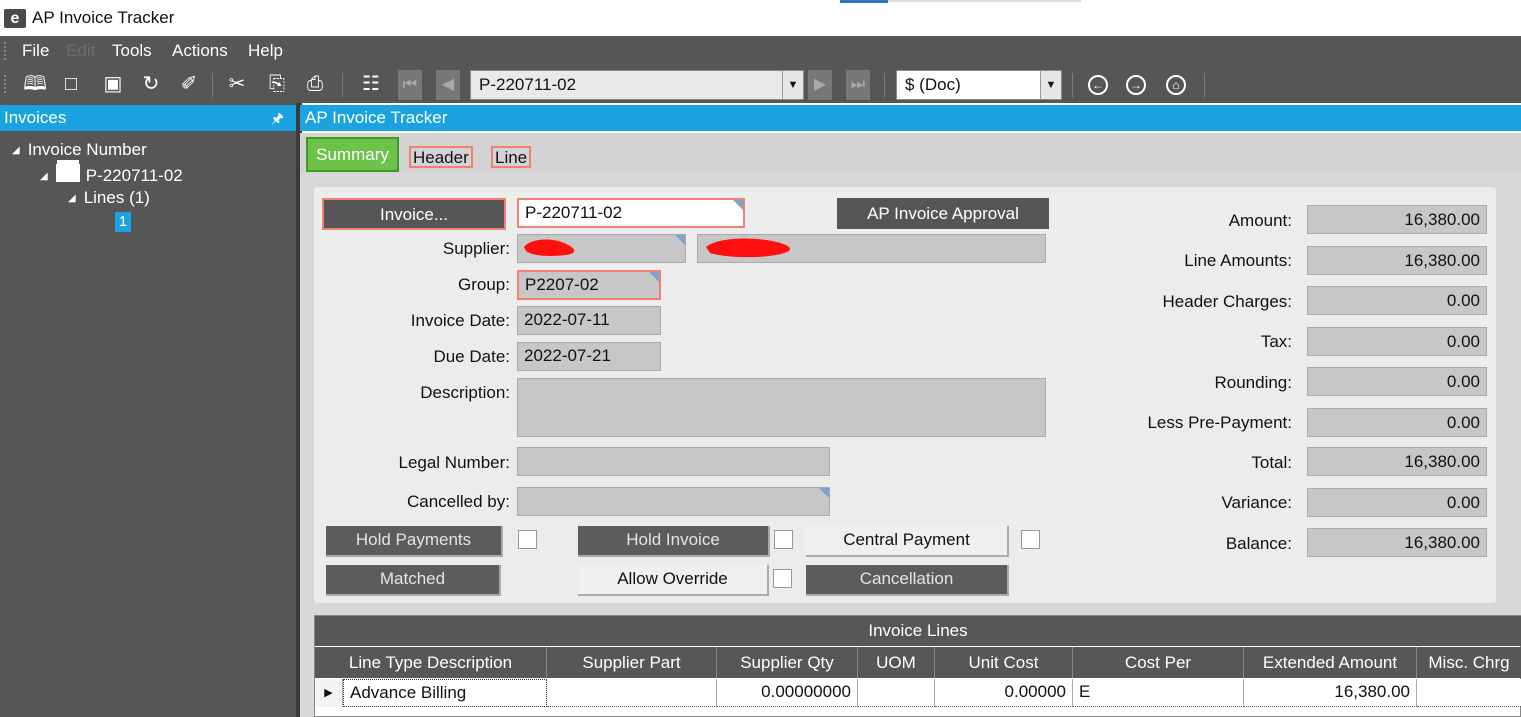 This screenshot has width=1521, height=717. I want to click on tax-field: 0.00, so click(1397, 341).